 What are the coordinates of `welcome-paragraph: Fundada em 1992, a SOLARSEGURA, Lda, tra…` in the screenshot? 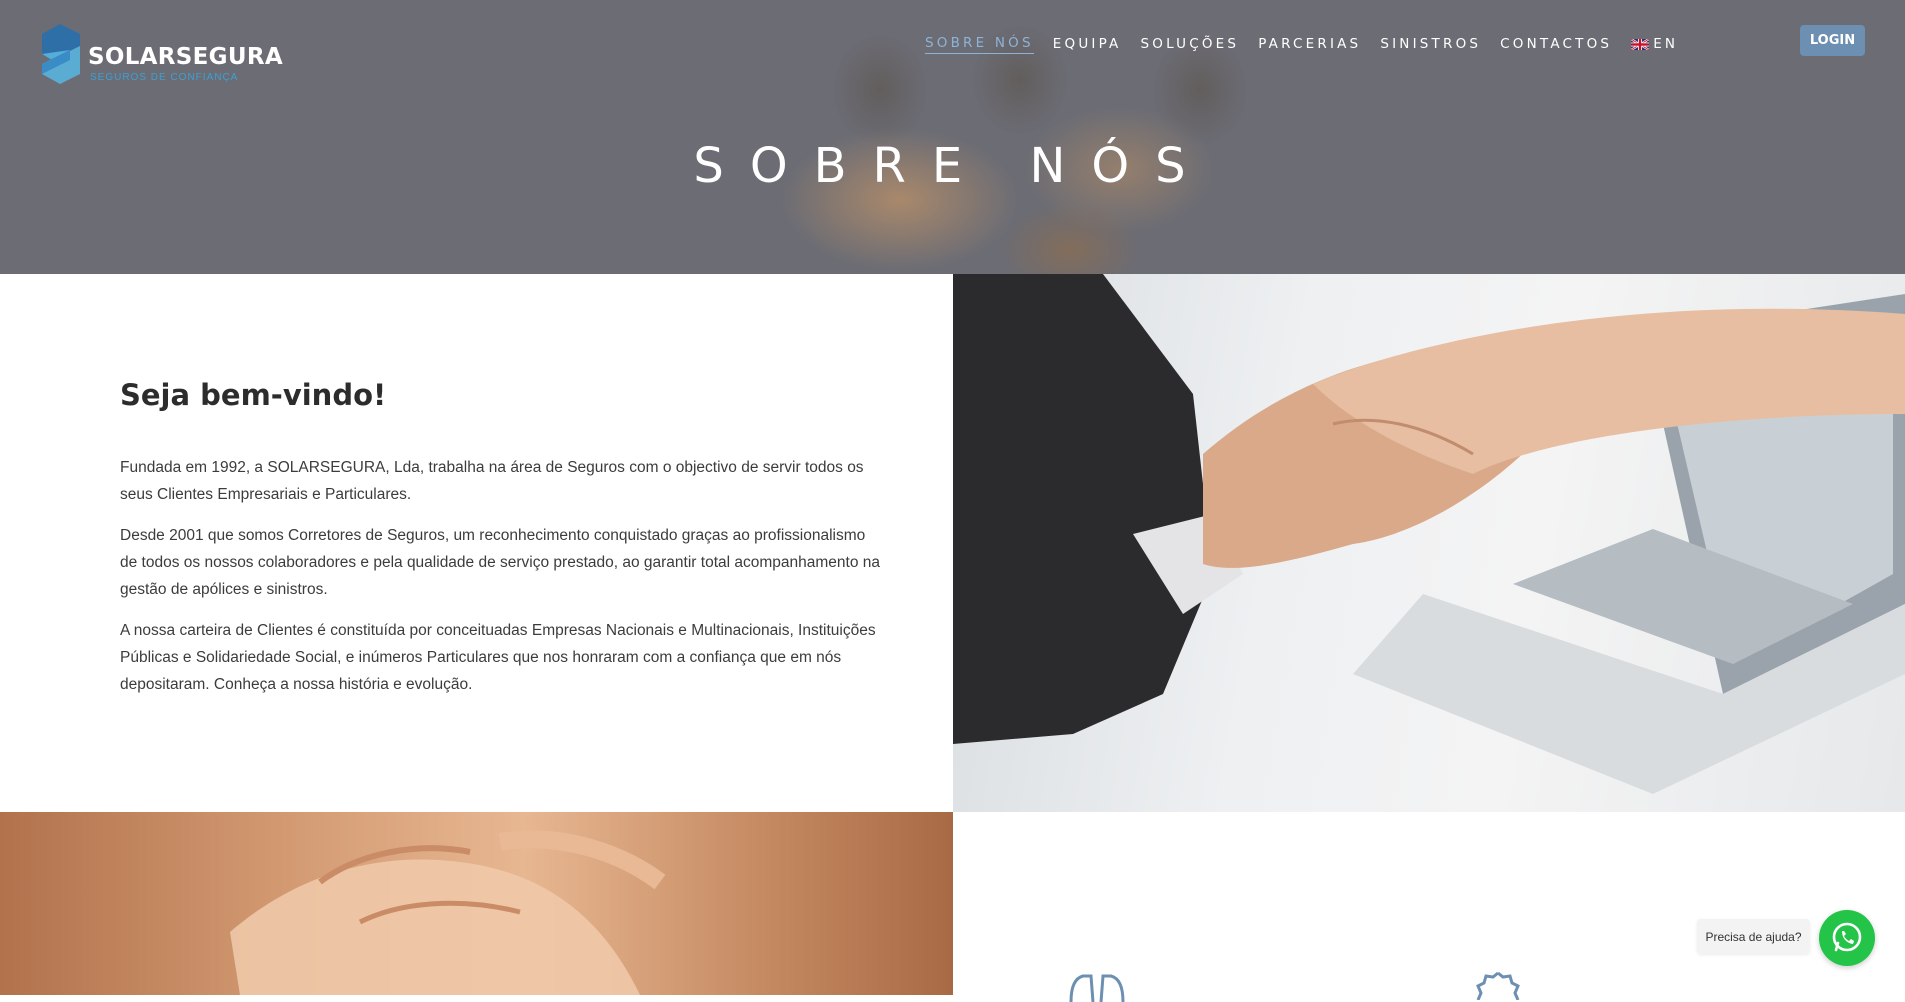 It's located at (492, 481).